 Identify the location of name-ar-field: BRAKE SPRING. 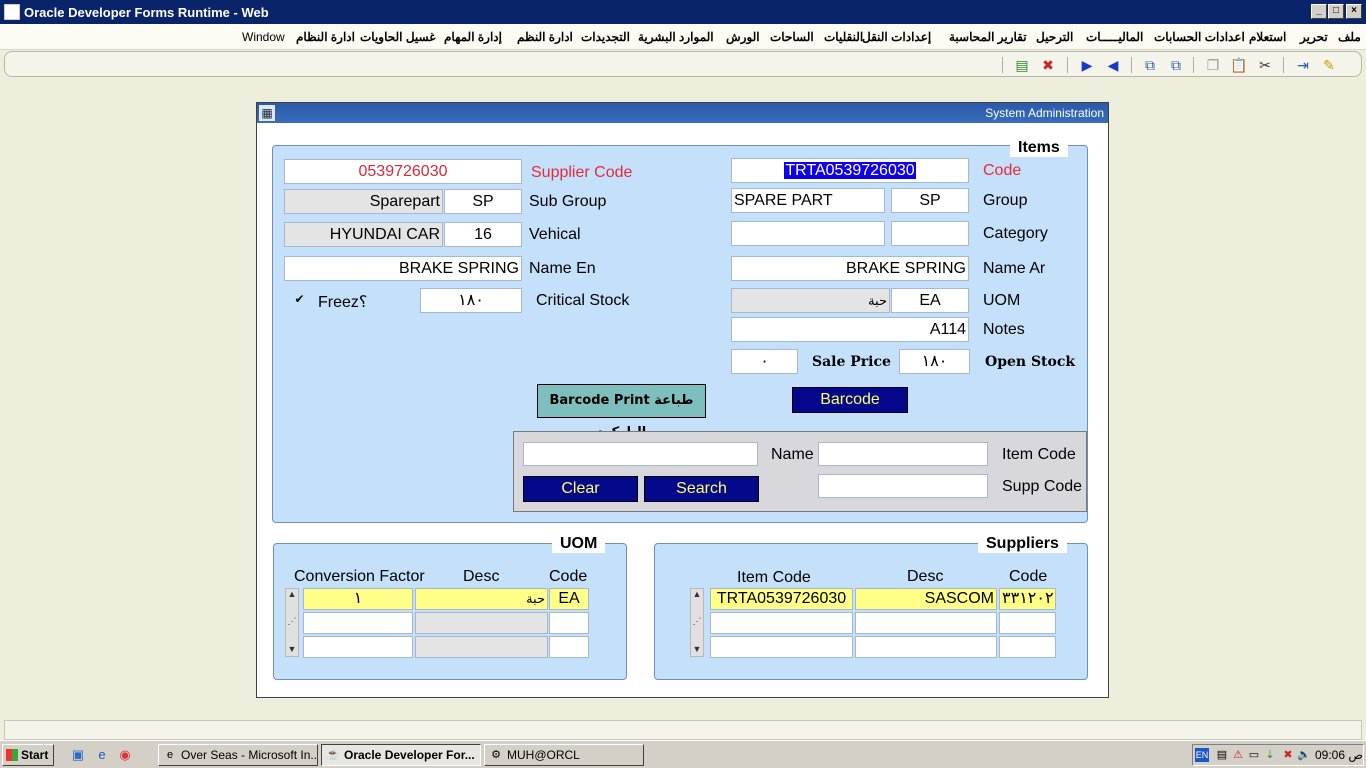
(850, 268).